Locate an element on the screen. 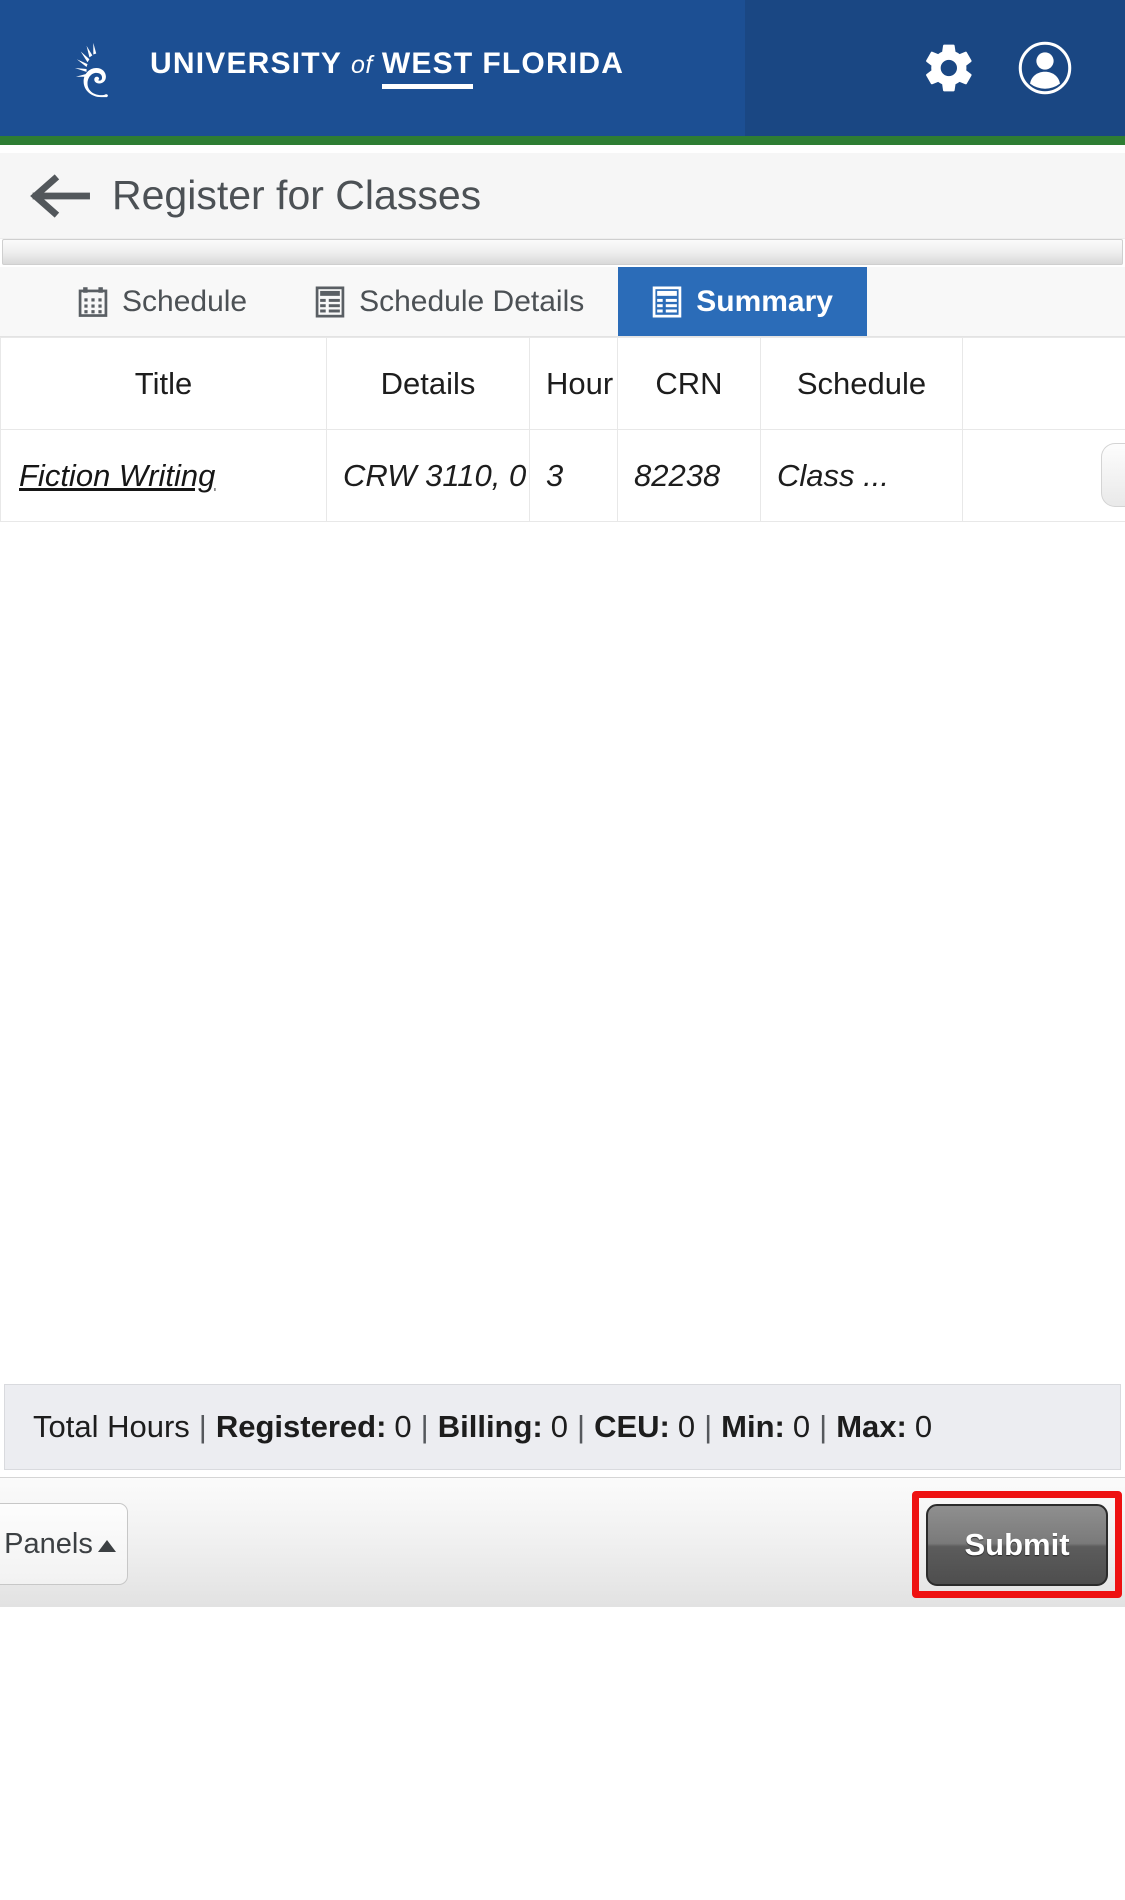 The height and width of the screenshot is (1900, 1125). brand-wordmark: UNIVERSITY of WEST FLORIDA is located at coordinates (387, 68).